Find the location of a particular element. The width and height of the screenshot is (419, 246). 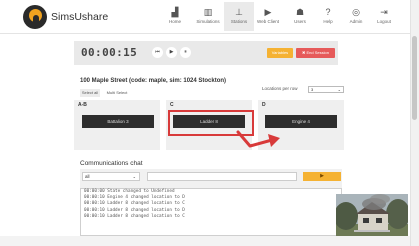

nav-stations-label: Stations is located at coordinates (239, 21).